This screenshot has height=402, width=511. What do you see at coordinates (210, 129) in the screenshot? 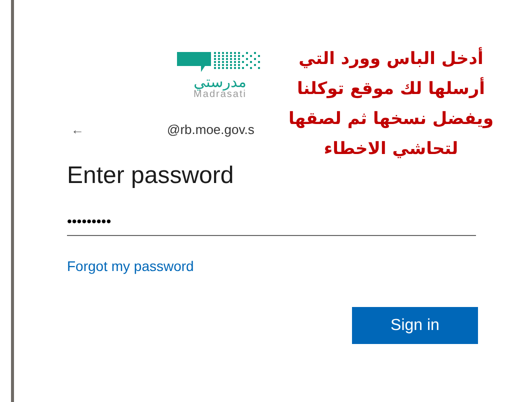
I see `account-email: @rb.moe.gov.s` at bounding box center [210, 129].